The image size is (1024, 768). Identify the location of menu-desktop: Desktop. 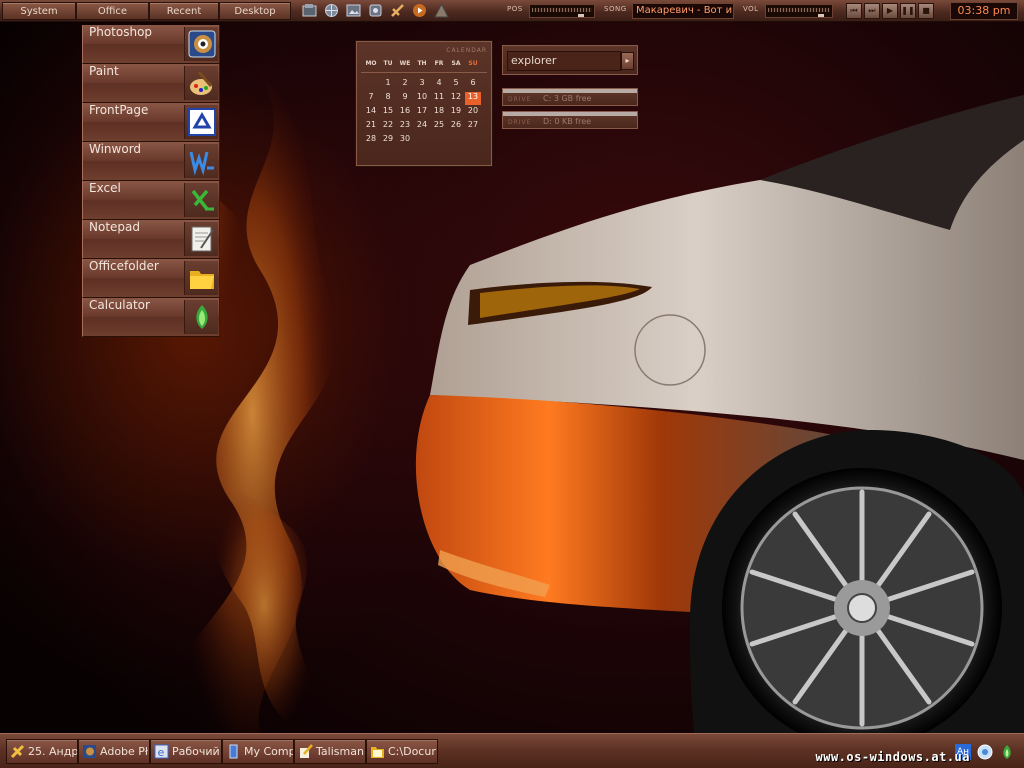
(255, 11).